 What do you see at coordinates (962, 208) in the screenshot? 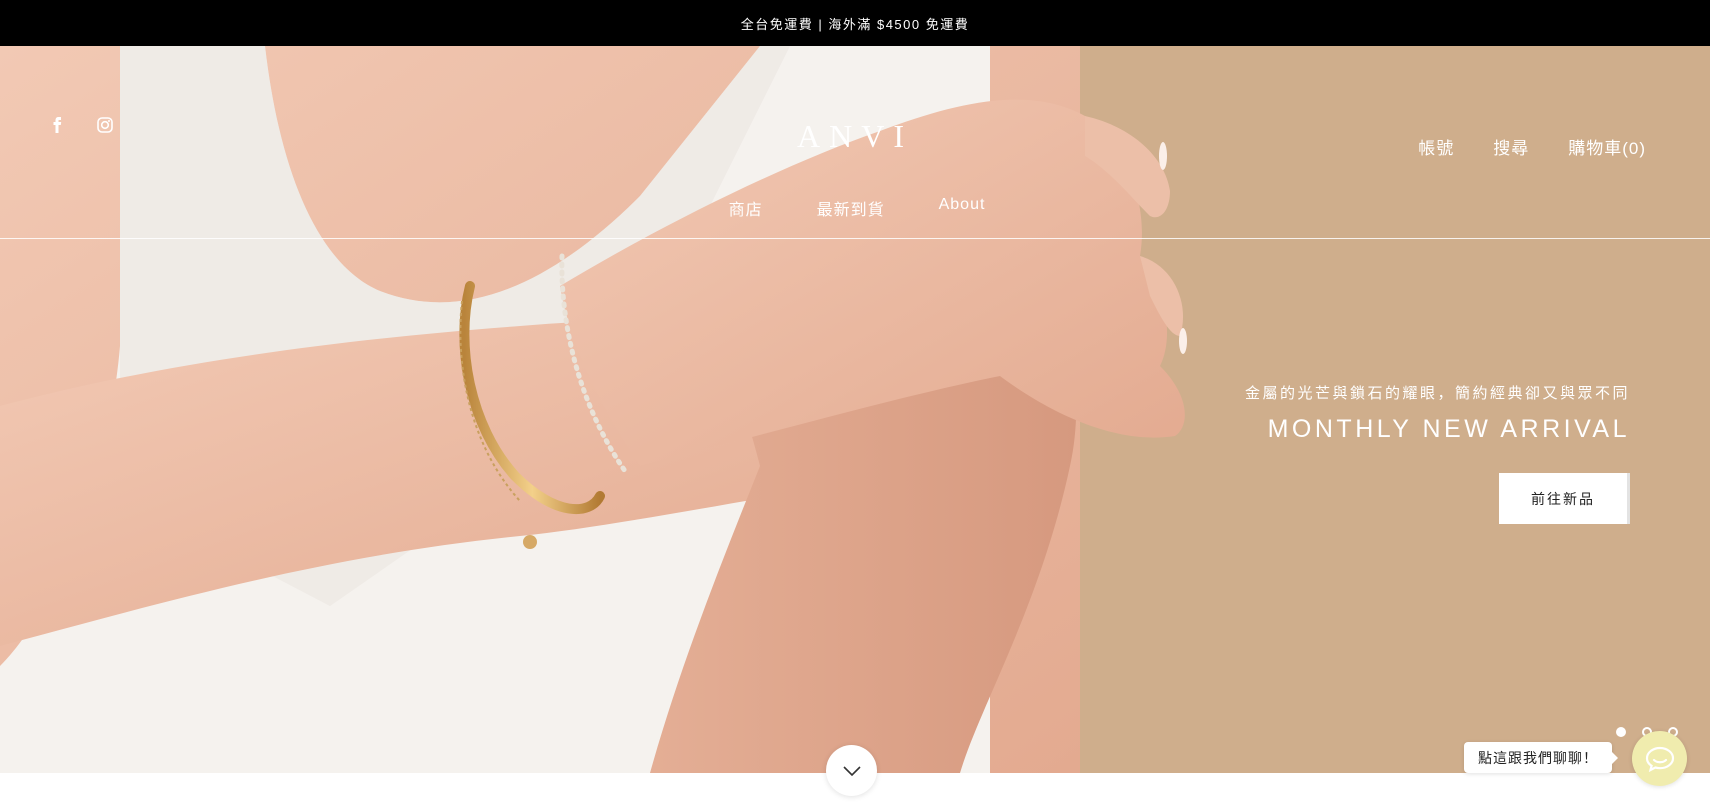
I see `nav-about: About` at bounding box center [962, 208].